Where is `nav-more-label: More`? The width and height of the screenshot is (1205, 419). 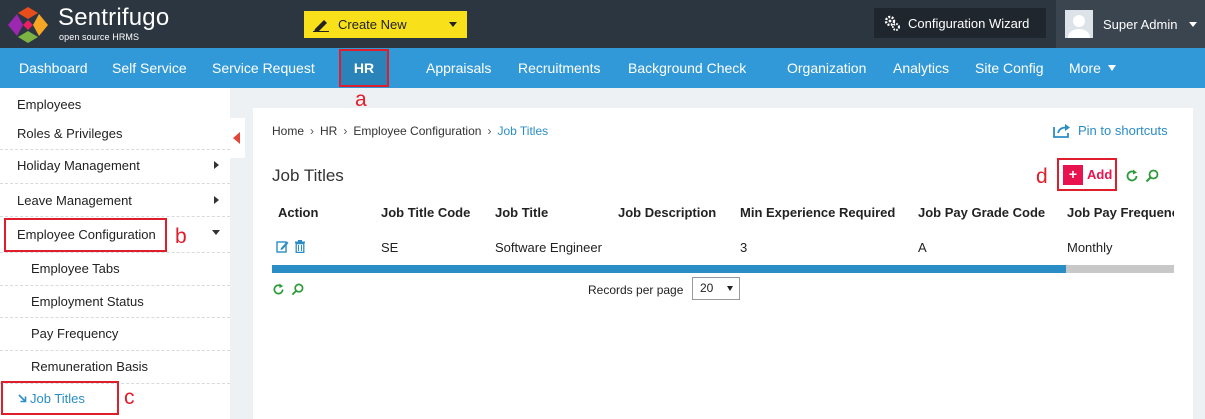
nav-more-label: More is located at coordinates (1085, 68).